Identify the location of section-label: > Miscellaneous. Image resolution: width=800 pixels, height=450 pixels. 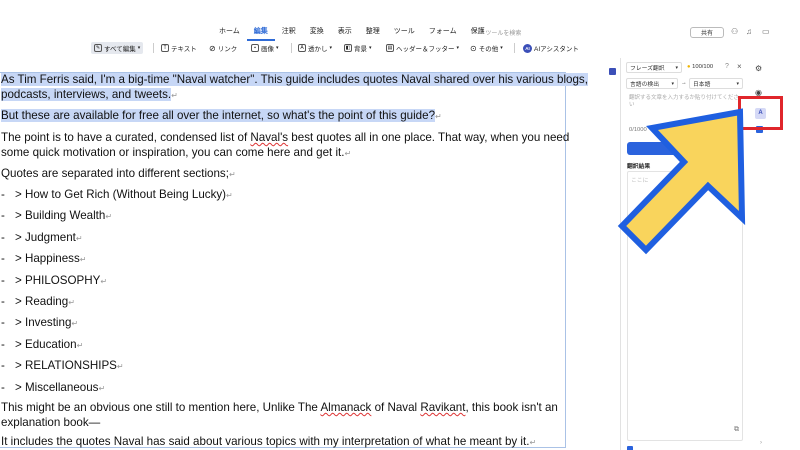
(57, 387).